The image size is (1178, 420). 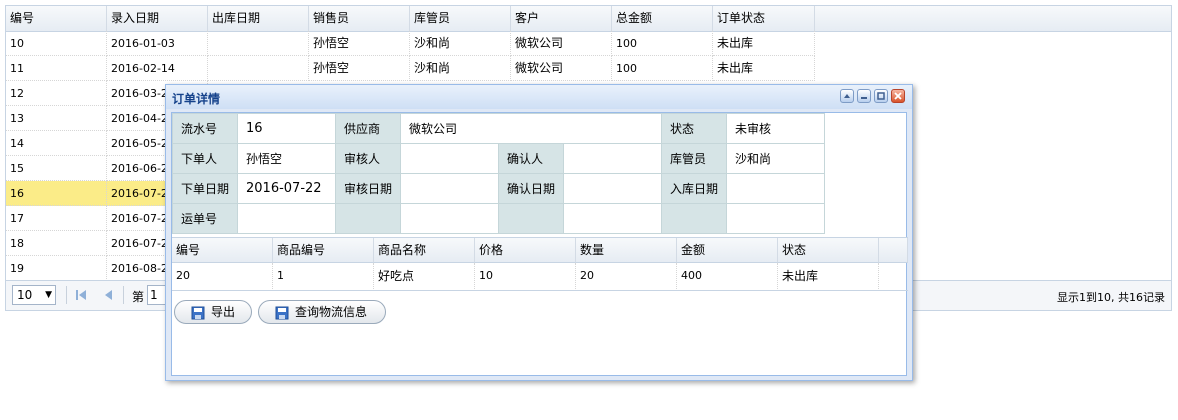 What do you see at coordinates (460, 18) in the screenshot?
I see `col-header-keeper: 库管员` at bounding box center [460, 18].